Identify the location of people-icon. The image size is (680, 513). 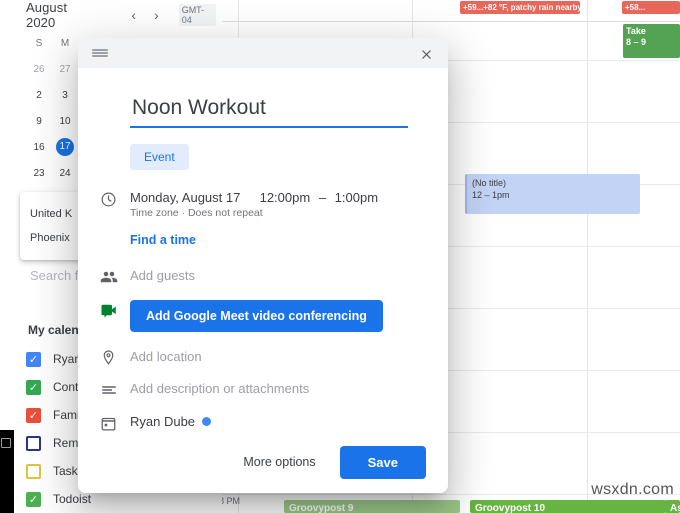
(115, 276).